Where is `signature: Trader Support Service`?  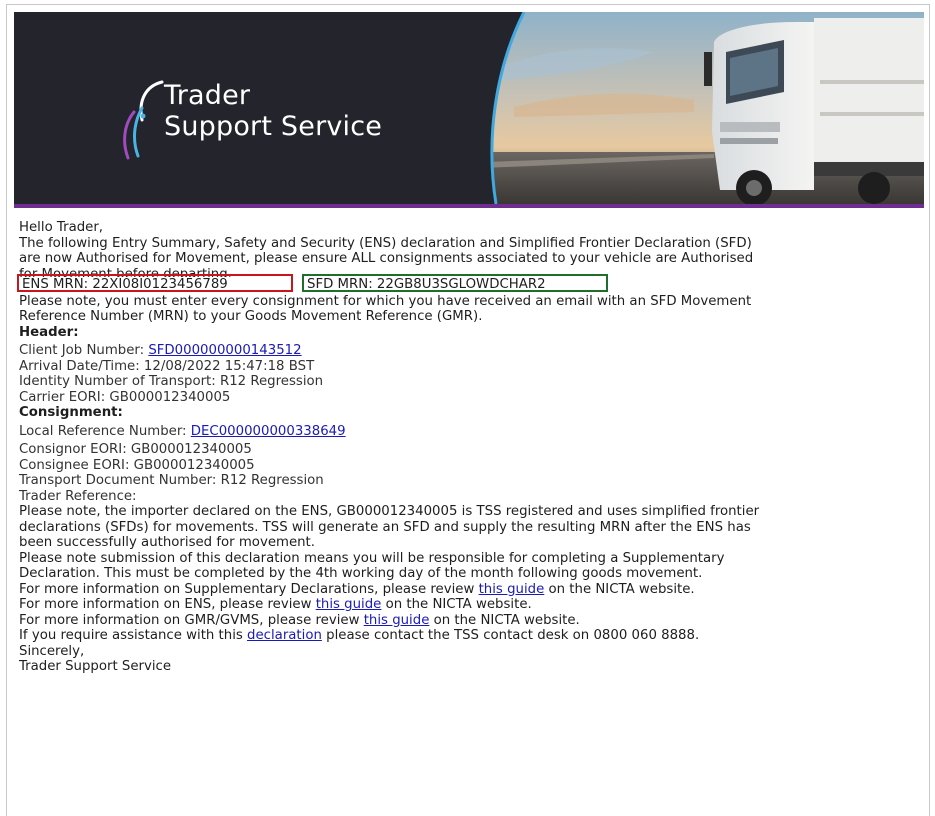
signature: Trader Support Service is located at coordinates (95, 666).